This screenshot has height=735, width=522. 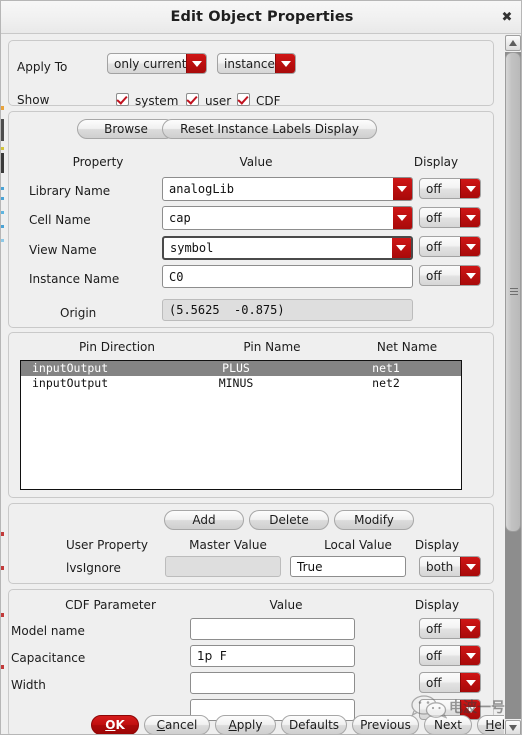 I want to click on apply-to-label: Apply To, so click(x=42, y=67).